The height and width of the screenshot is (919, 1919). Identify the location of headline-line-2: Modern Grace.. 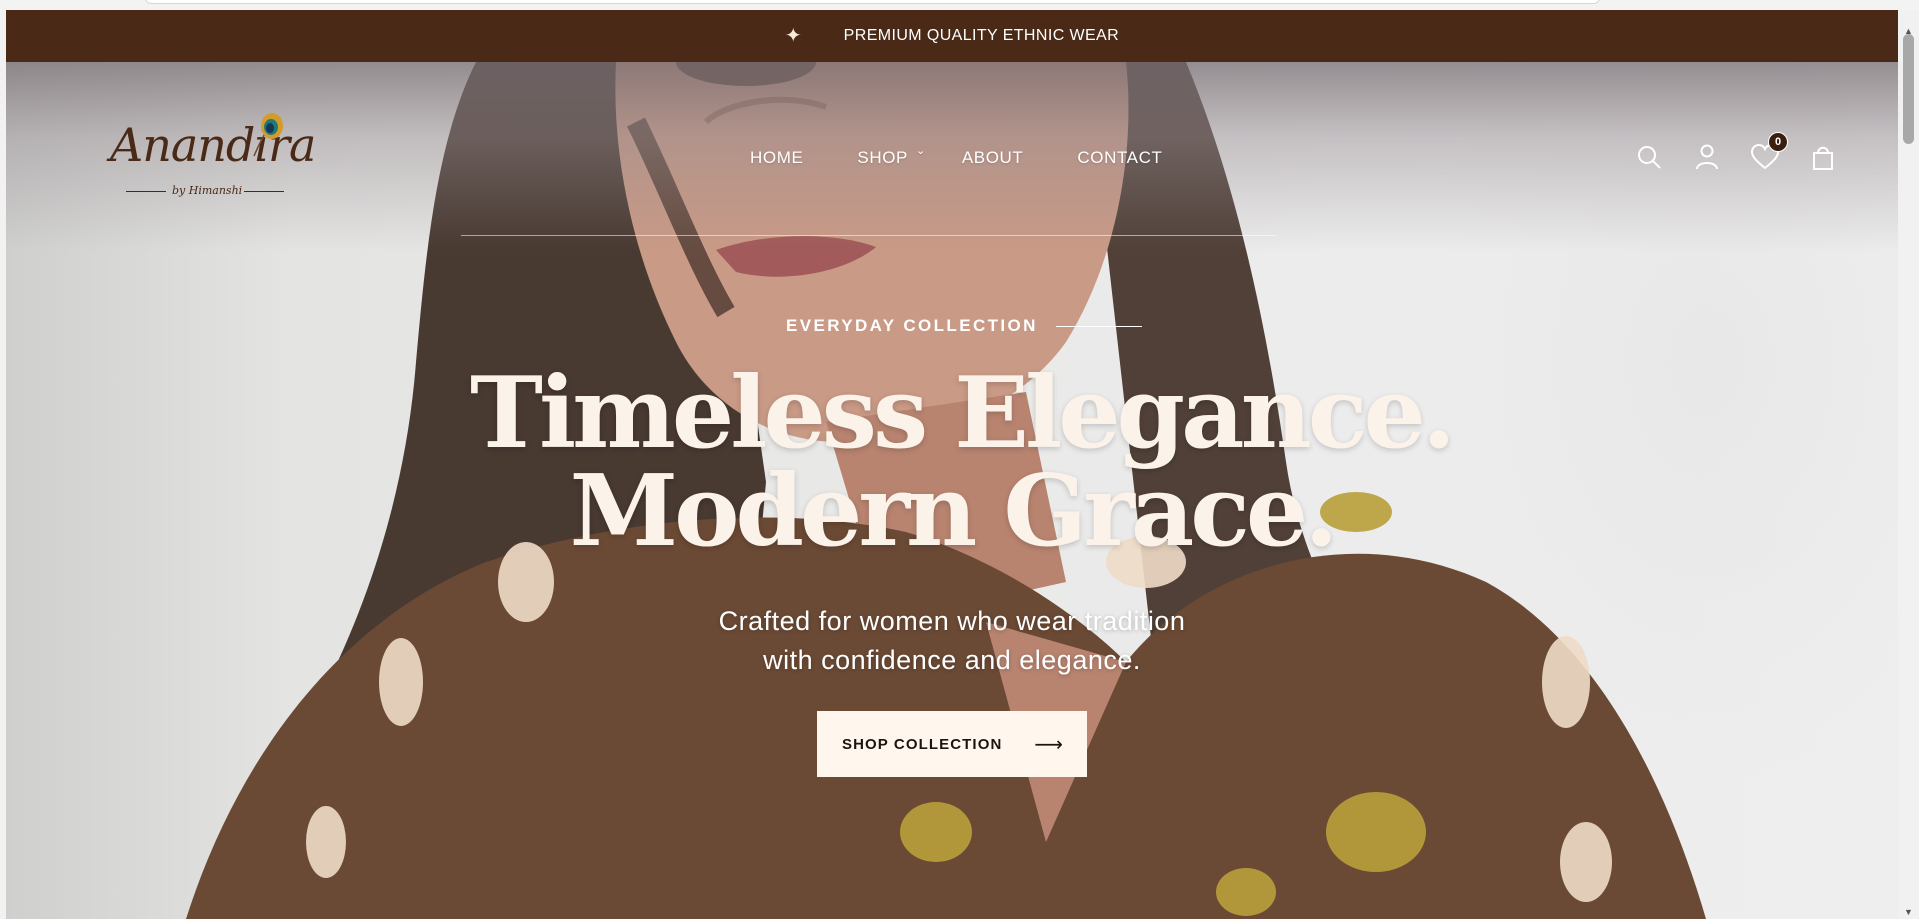
(954, 511).